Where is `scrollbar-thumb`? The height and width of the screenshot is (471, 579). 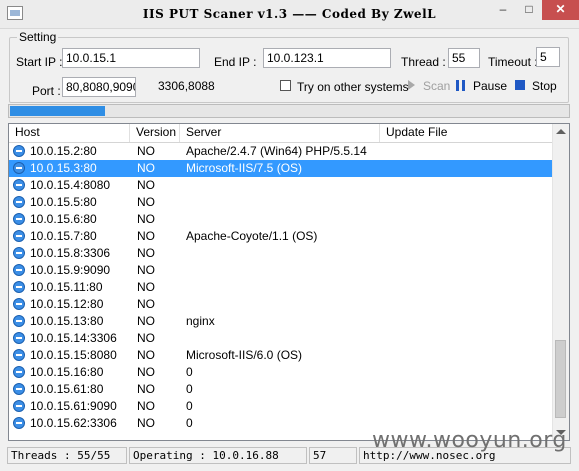
scrollbar-thumb is located at coordinates (560, 379).